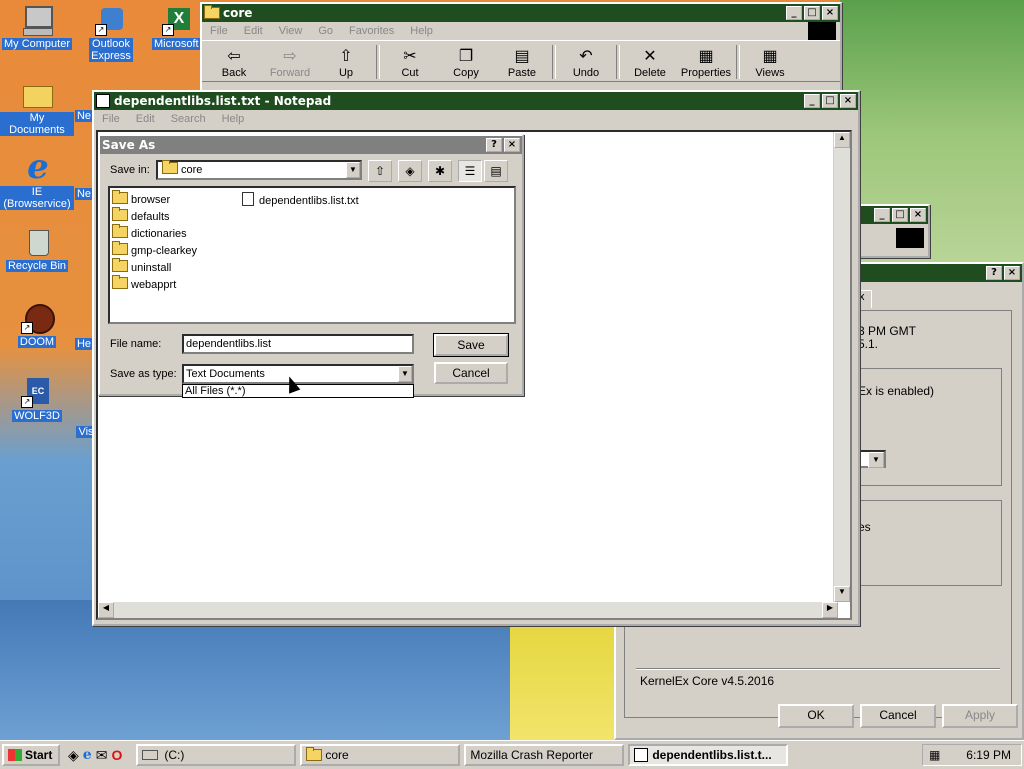 Image resolution: width=1024 pixels, height=769 pixels. I want to click on savetype-value: Text Documents, so click(225, 374).